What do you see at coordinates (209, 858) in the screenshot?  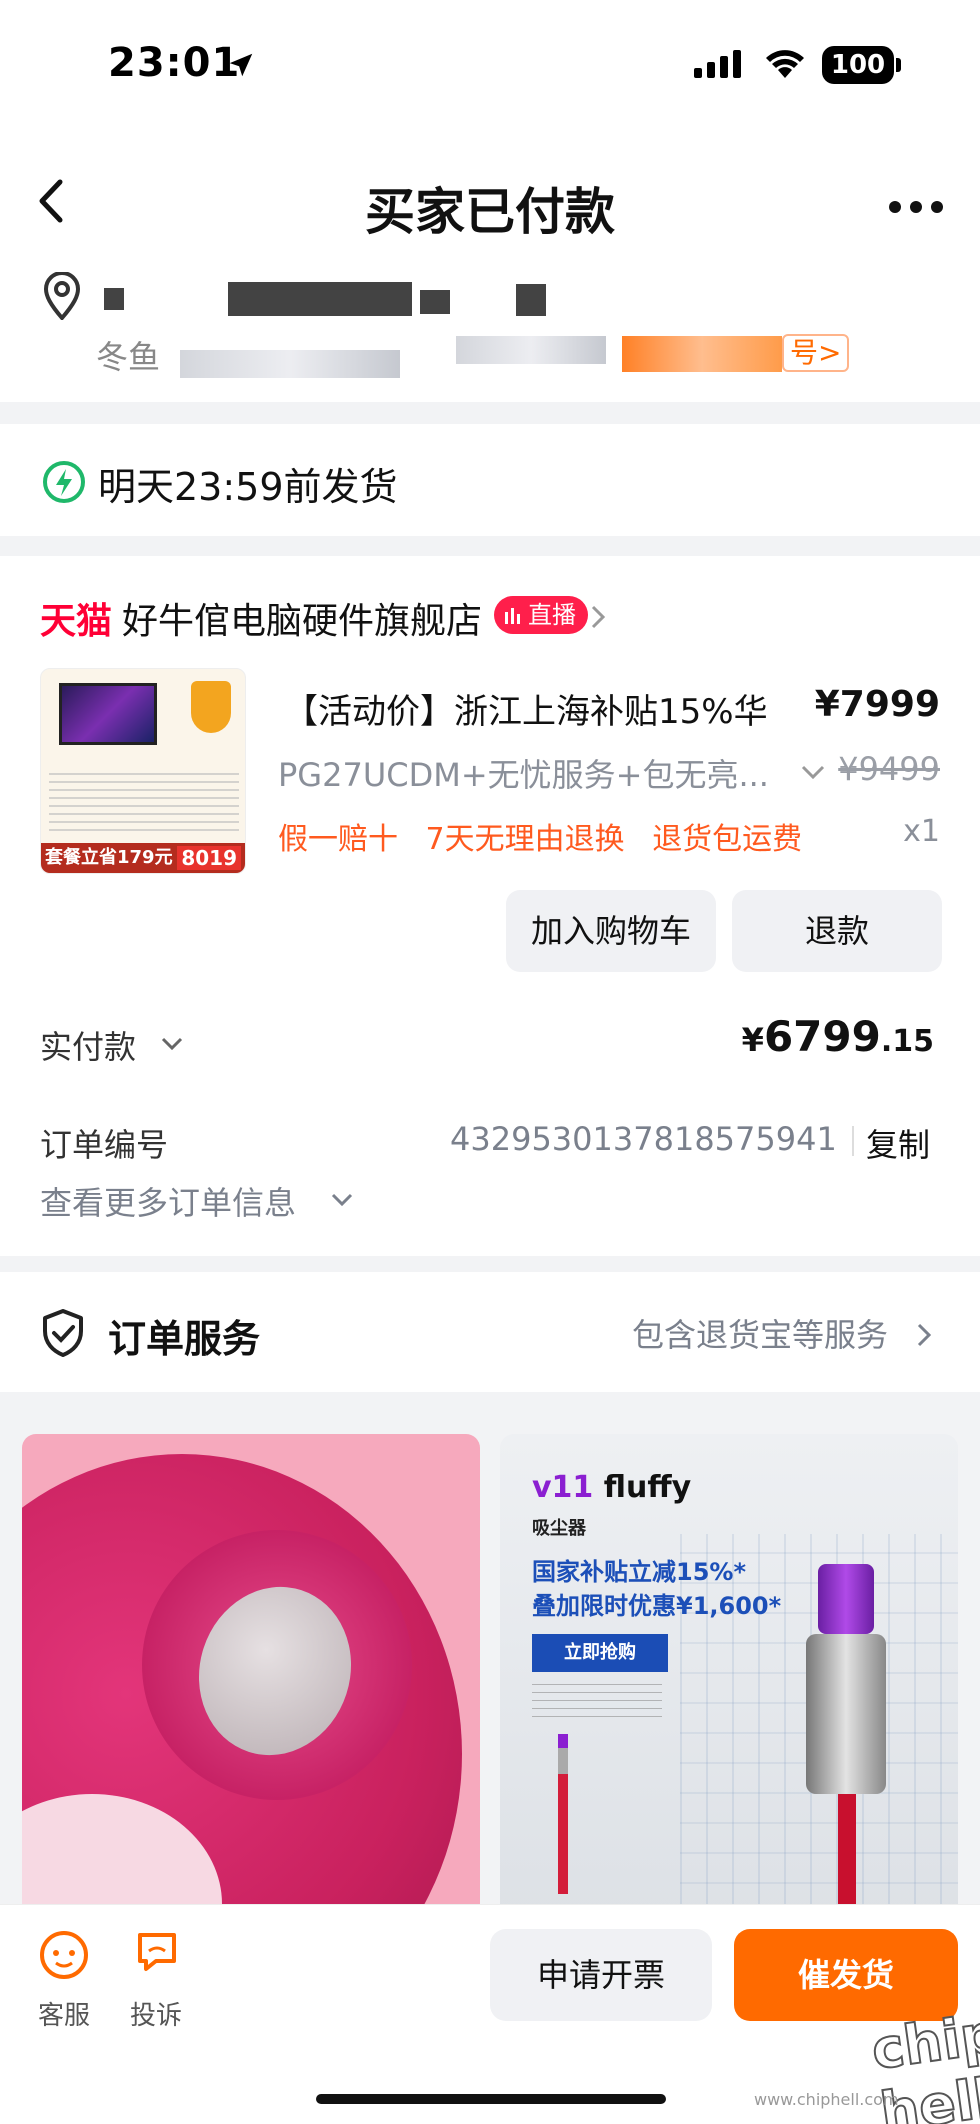 I see `thumb-promo-price: 8019` at bounding box center [209, 858].